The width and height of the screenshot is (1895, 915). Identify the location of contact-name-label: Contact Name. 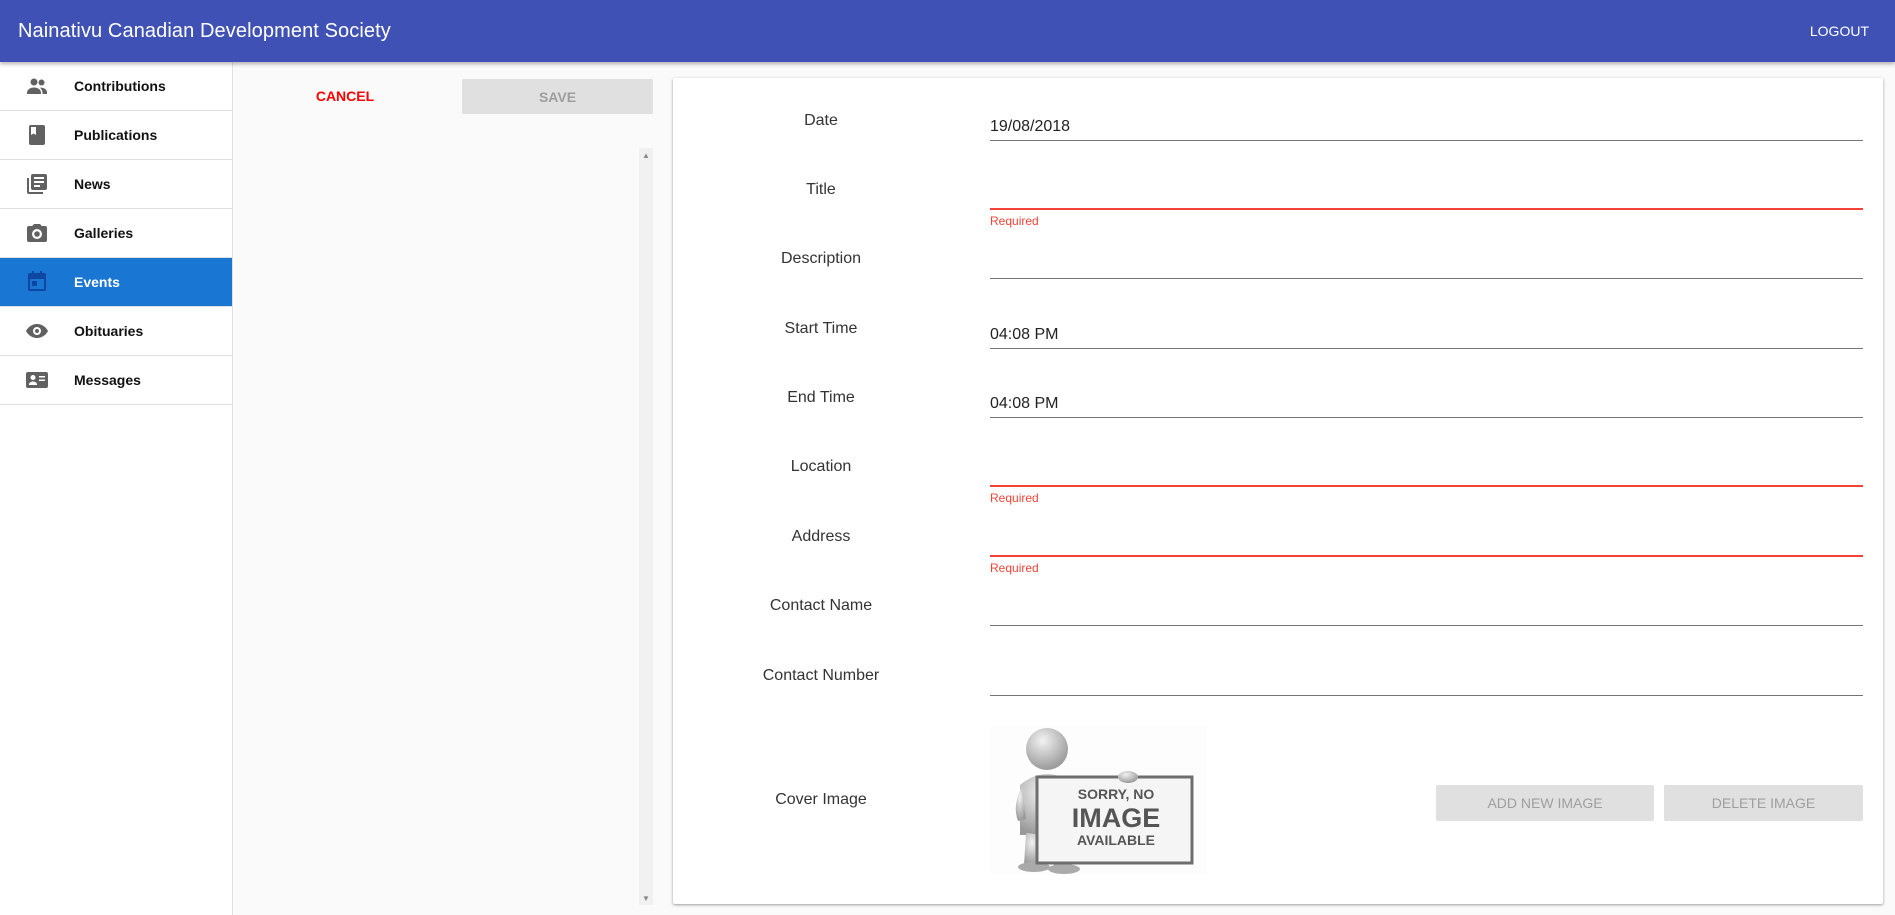
(821, 605).